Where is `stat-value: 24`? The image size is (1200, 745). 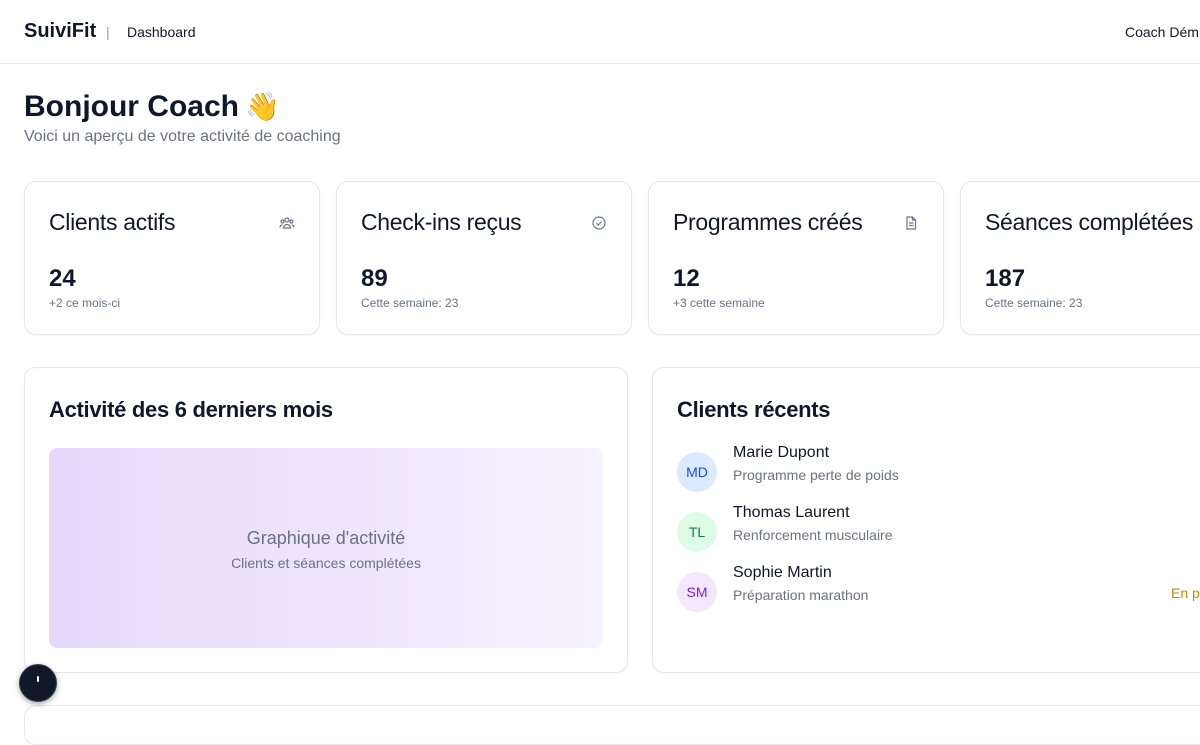 stat-value: 24 is located at coordinates (62, 278).